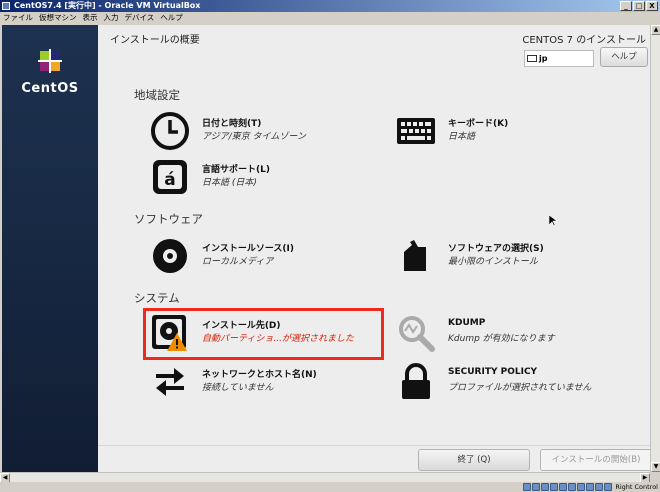 The image size is (660, 492). What do you see at coordinates (415, 255) in the screenshot?
I see `package-icon` at bounding box center [415, 255].